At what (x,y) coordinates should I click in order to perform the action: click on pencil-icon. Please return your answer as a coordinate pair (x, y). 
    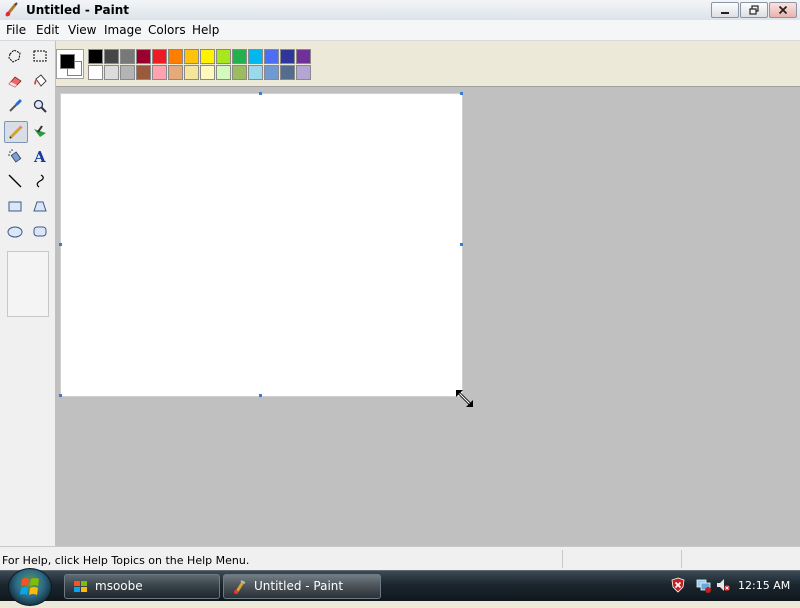
    Looking at the image, I should click on (16, 132).